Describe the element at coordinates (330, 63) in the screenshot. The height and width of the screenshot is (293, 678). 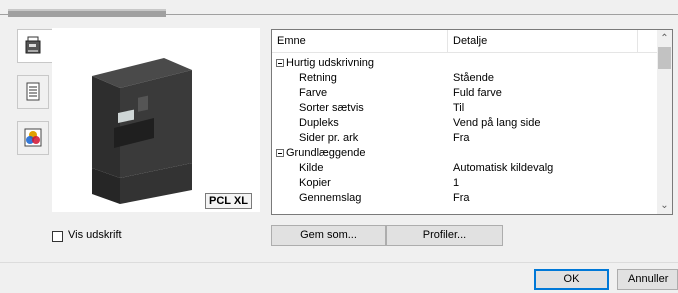
I see `group-label: Hurtig udskrivning` at that location.